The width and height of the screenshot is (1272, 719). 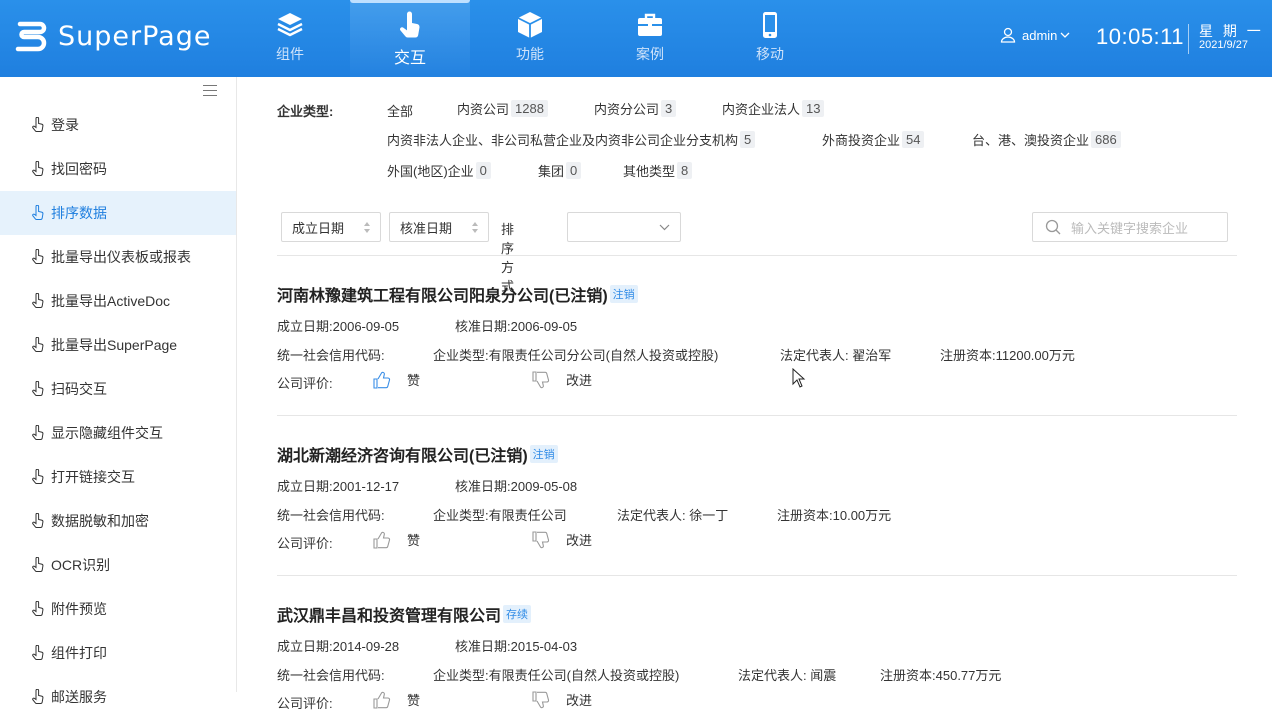 What do you see at coordinates (685, 170) in the screenshot?
I see `filter-option-count: 8` at bounding box center [685, 170].